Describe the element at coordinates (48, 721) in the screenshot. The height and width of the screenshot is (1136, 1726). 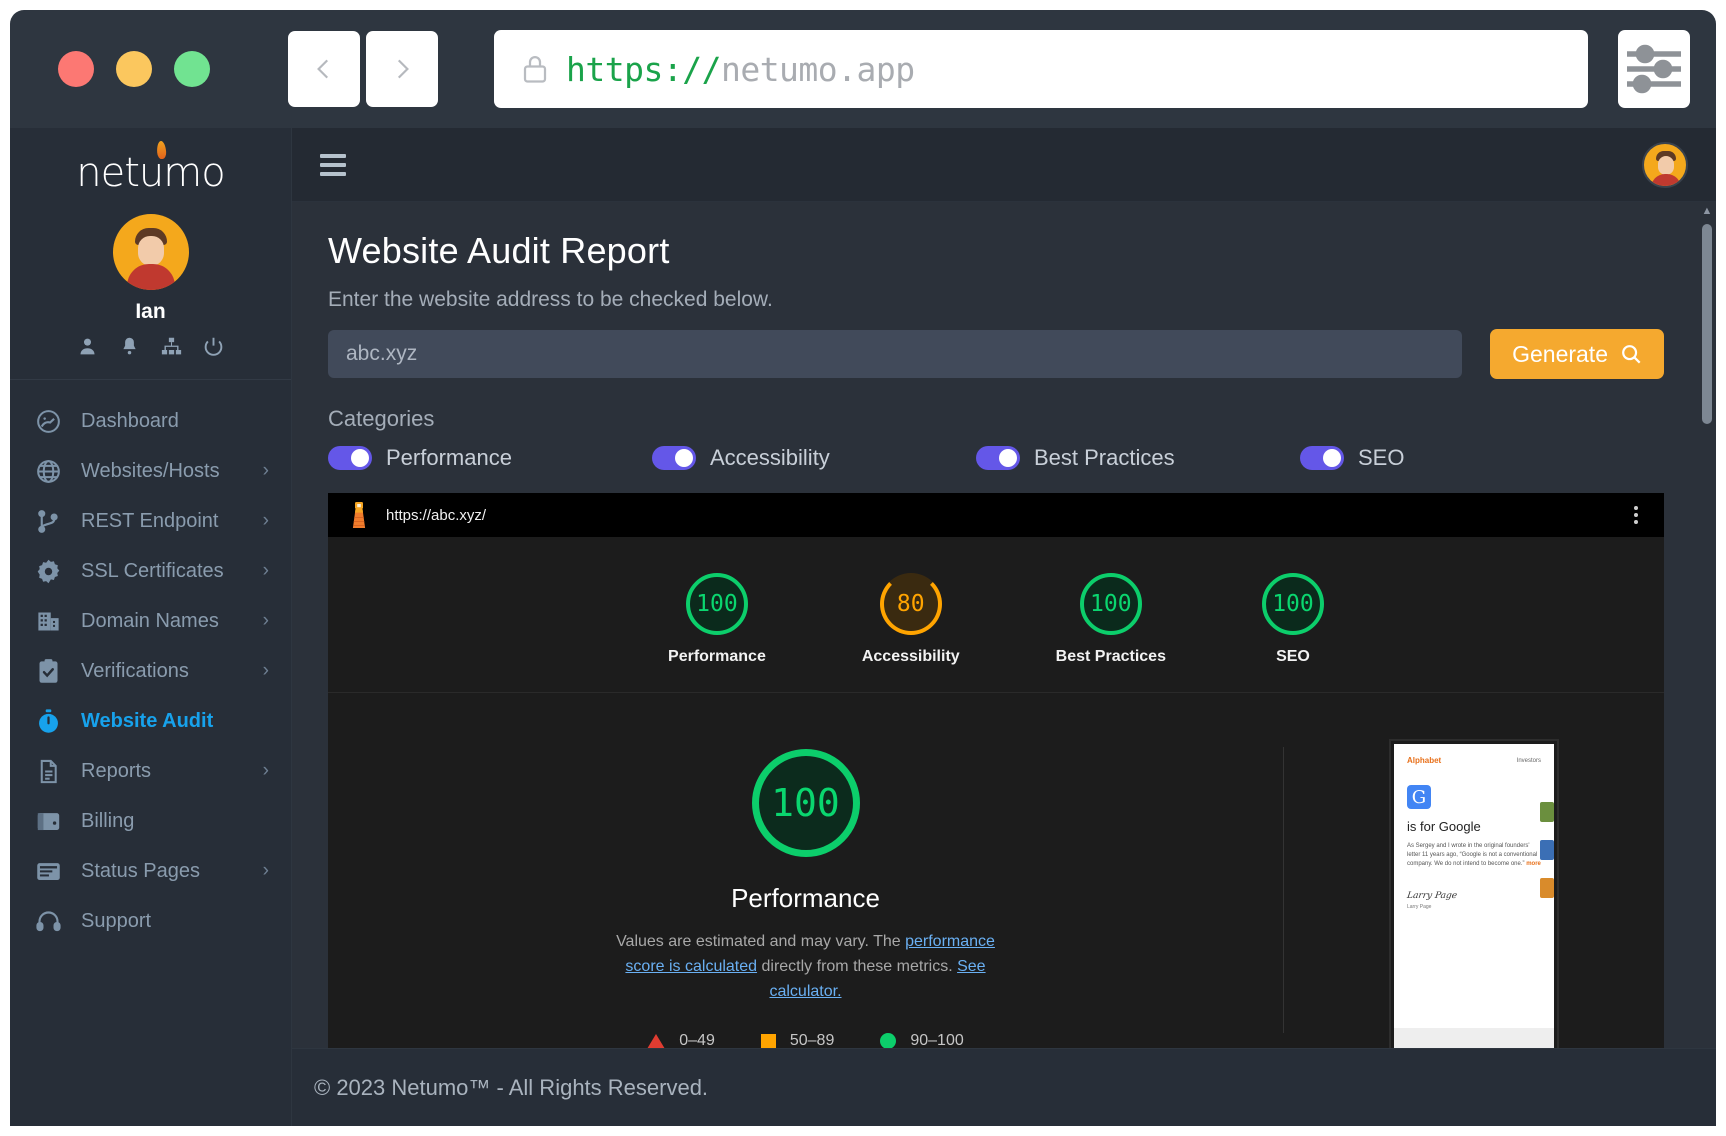
I see `stopwatch-icon` at that location.